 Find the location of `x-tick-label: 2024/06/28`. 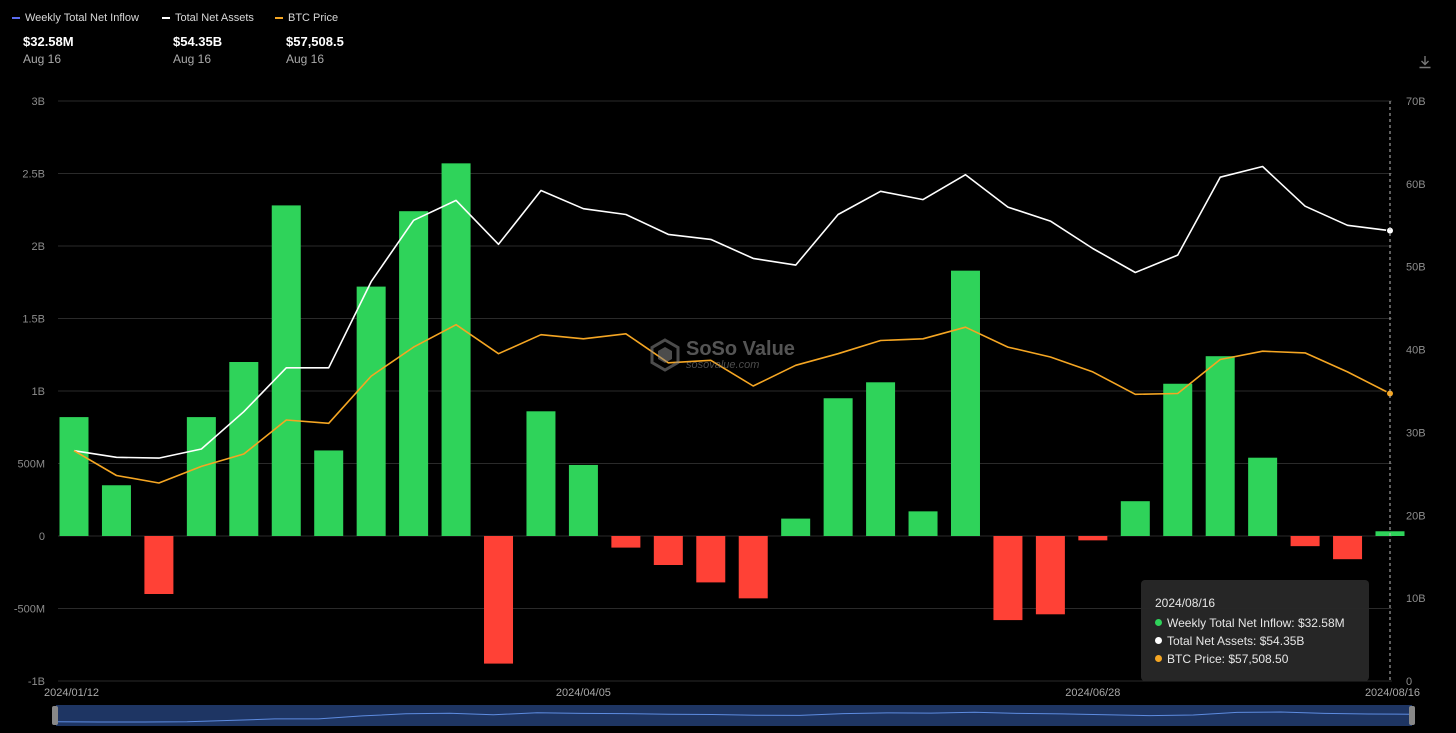

x-tick-label: 2024/06/28 is located at coordinates (1092, 693).